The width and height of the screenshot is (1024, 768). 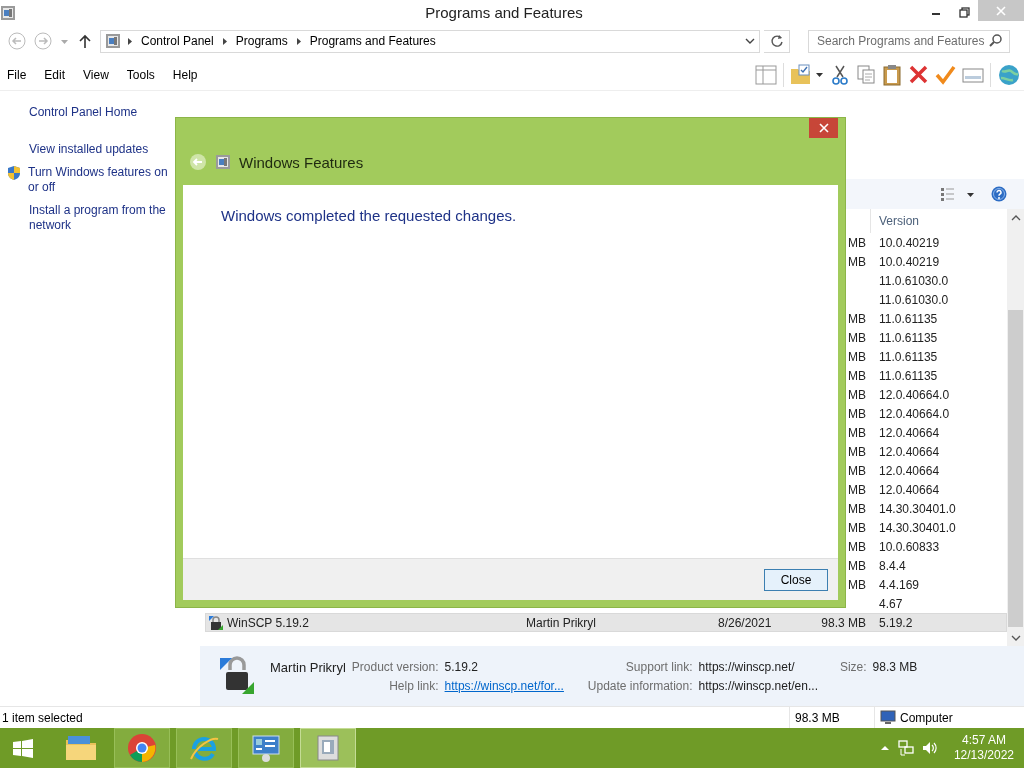 What do you see at coordinates (899, 584) in the screenshot?
I see `table-cell: 4.4.169` at bounding box center [899, 584].